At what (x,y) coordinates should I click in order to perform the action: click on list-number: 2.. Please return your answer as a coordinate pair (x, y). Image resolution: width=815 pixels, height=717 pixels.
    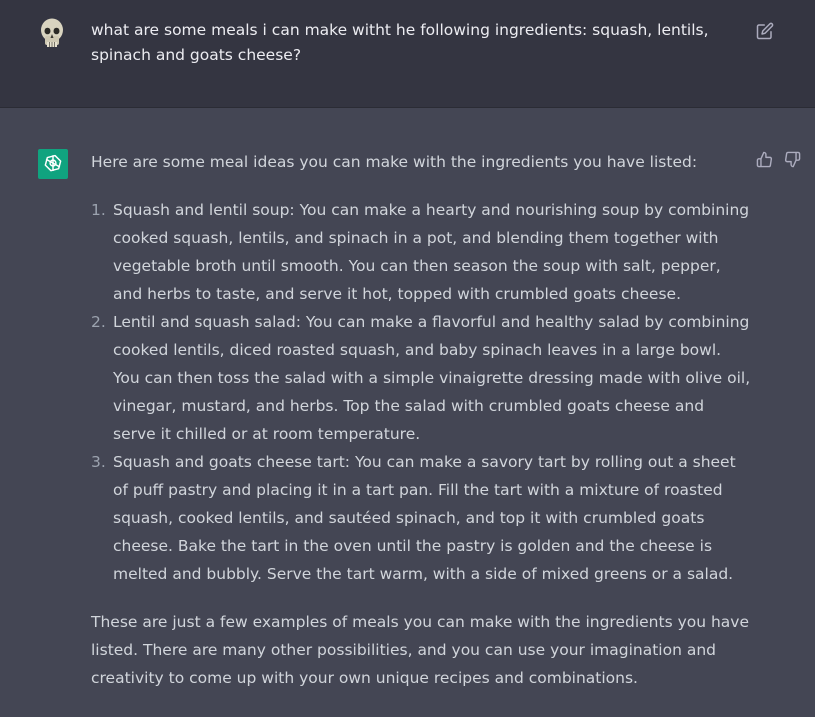
    Looking at the image, I should click on (98, 322).